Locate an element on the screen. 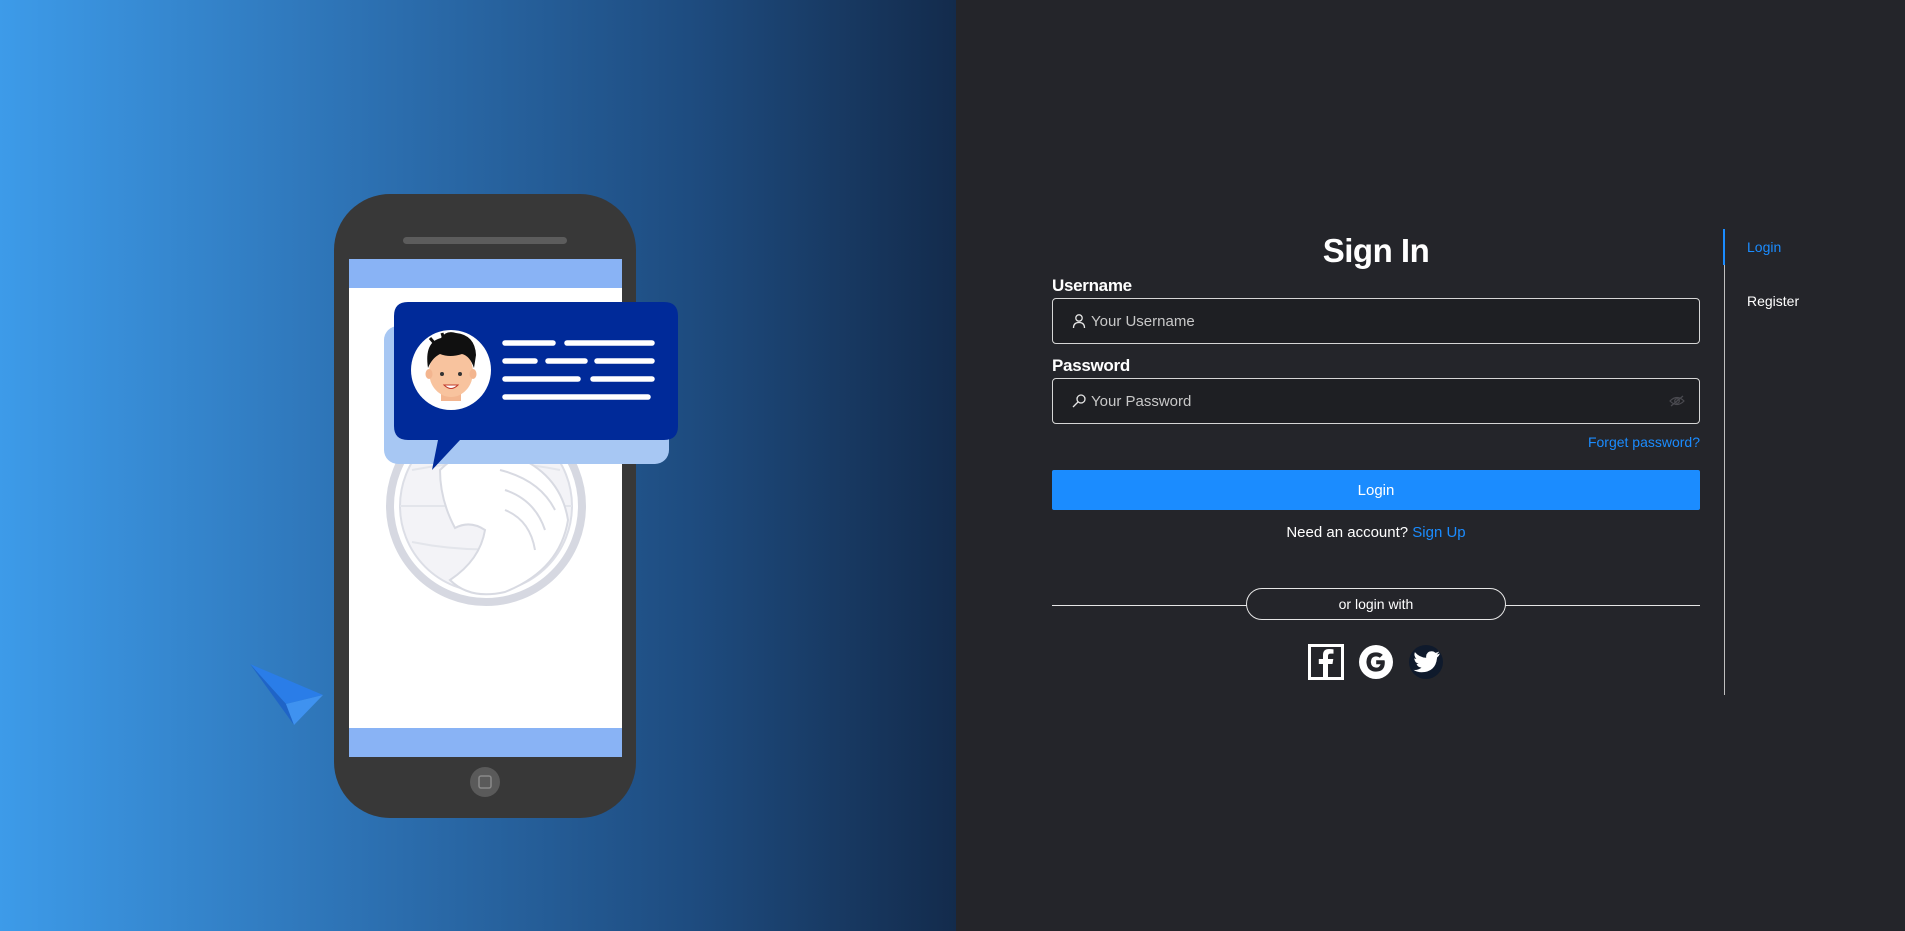 Image resolution: width=1905 pixels, height=931 pixels. signup-link: Sign Up is located at coordinates (1438, 532).